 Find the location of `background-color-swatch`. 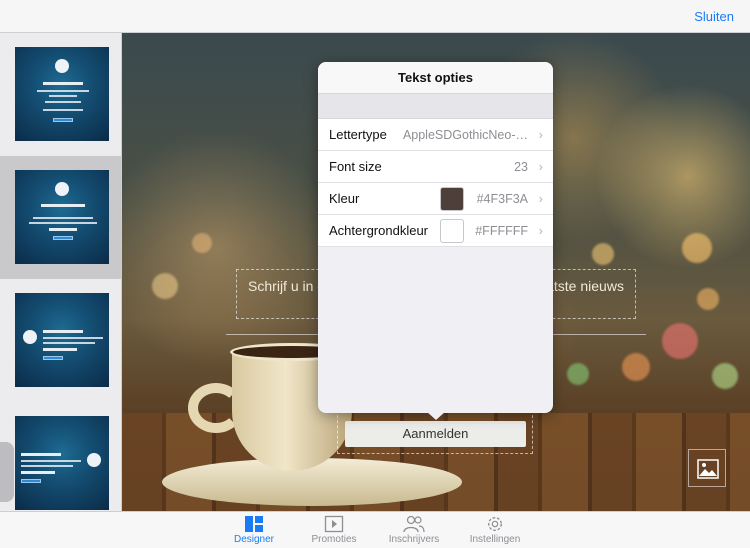

background-color-swatch is located at coordinates (452, 231).